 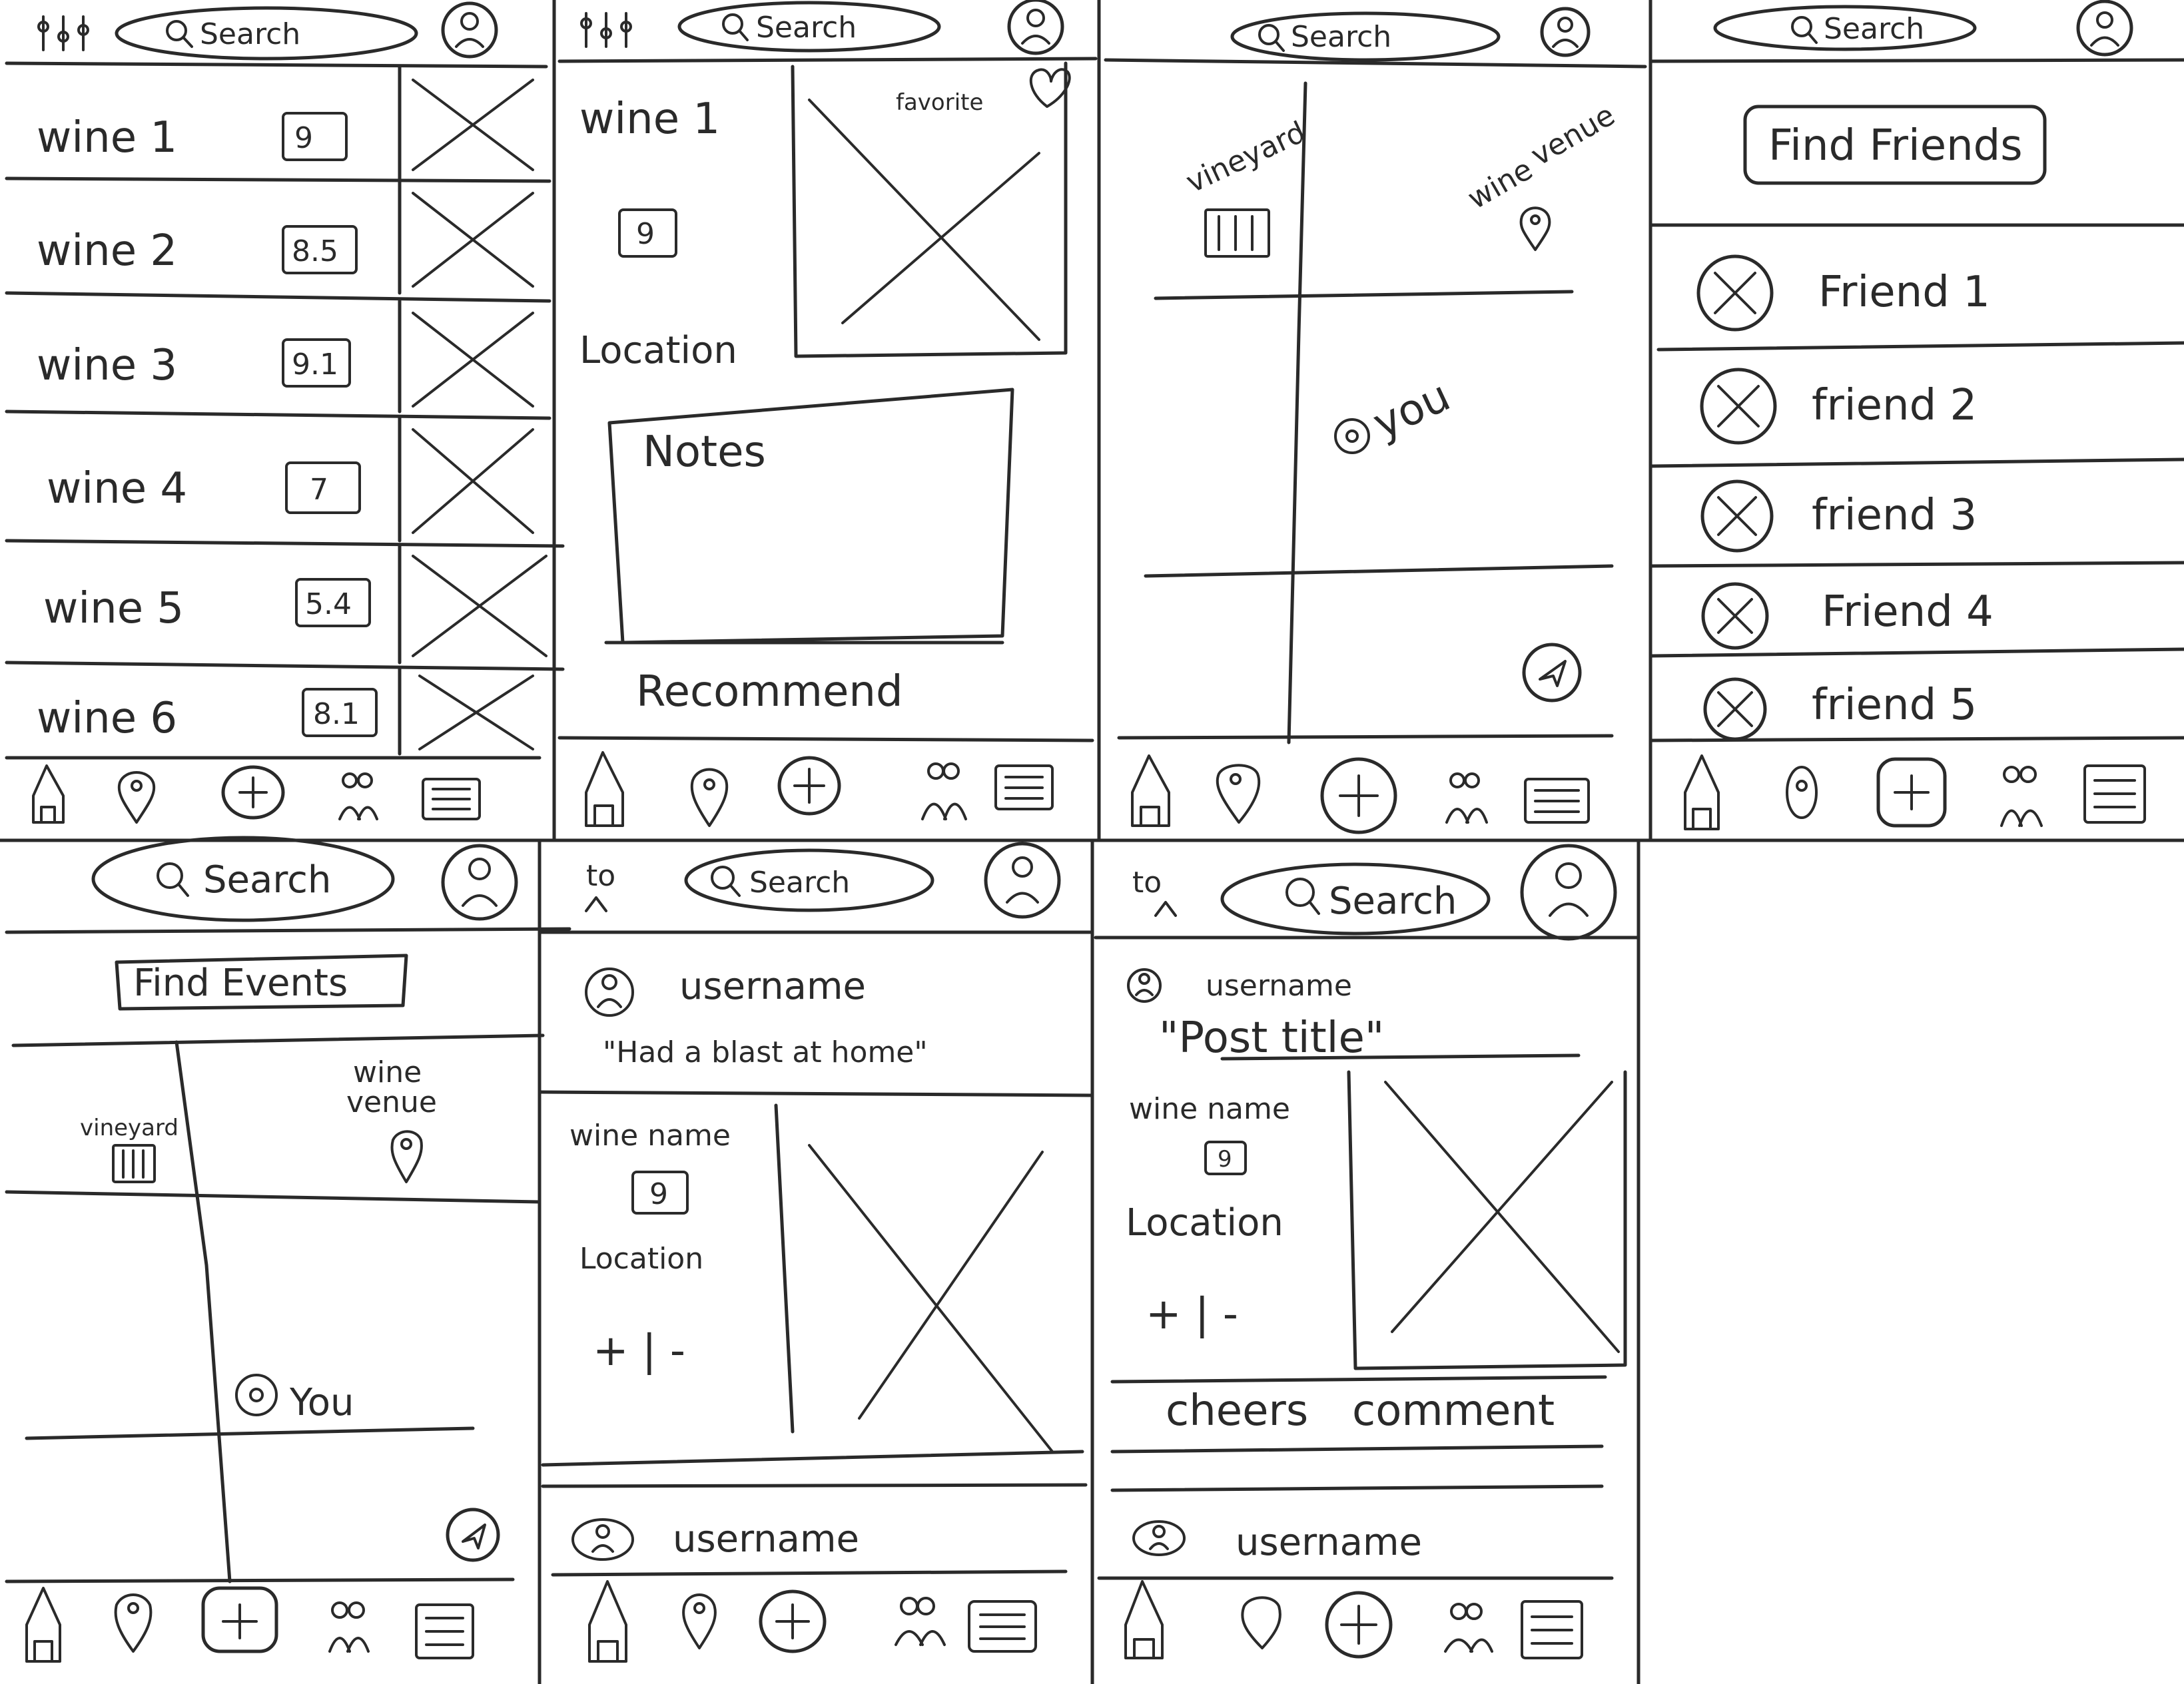 I want to click on wine-name: wine 2, so click(x=107, y=251).